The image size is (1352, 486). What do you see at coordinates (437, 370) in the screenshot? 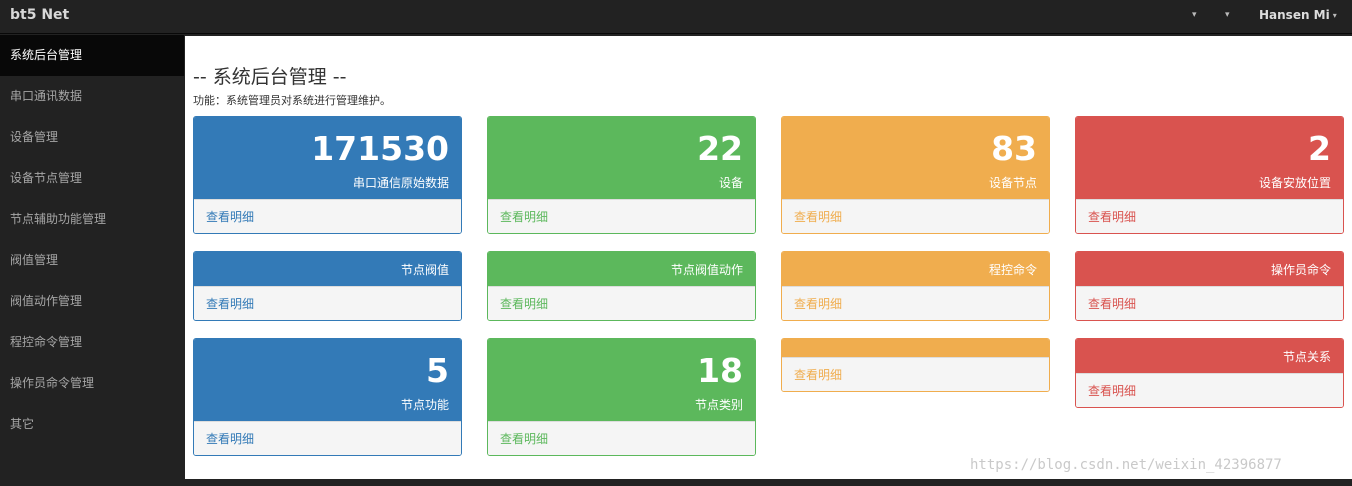
I see `panel-count: 5` at bounding box center [437, 370].